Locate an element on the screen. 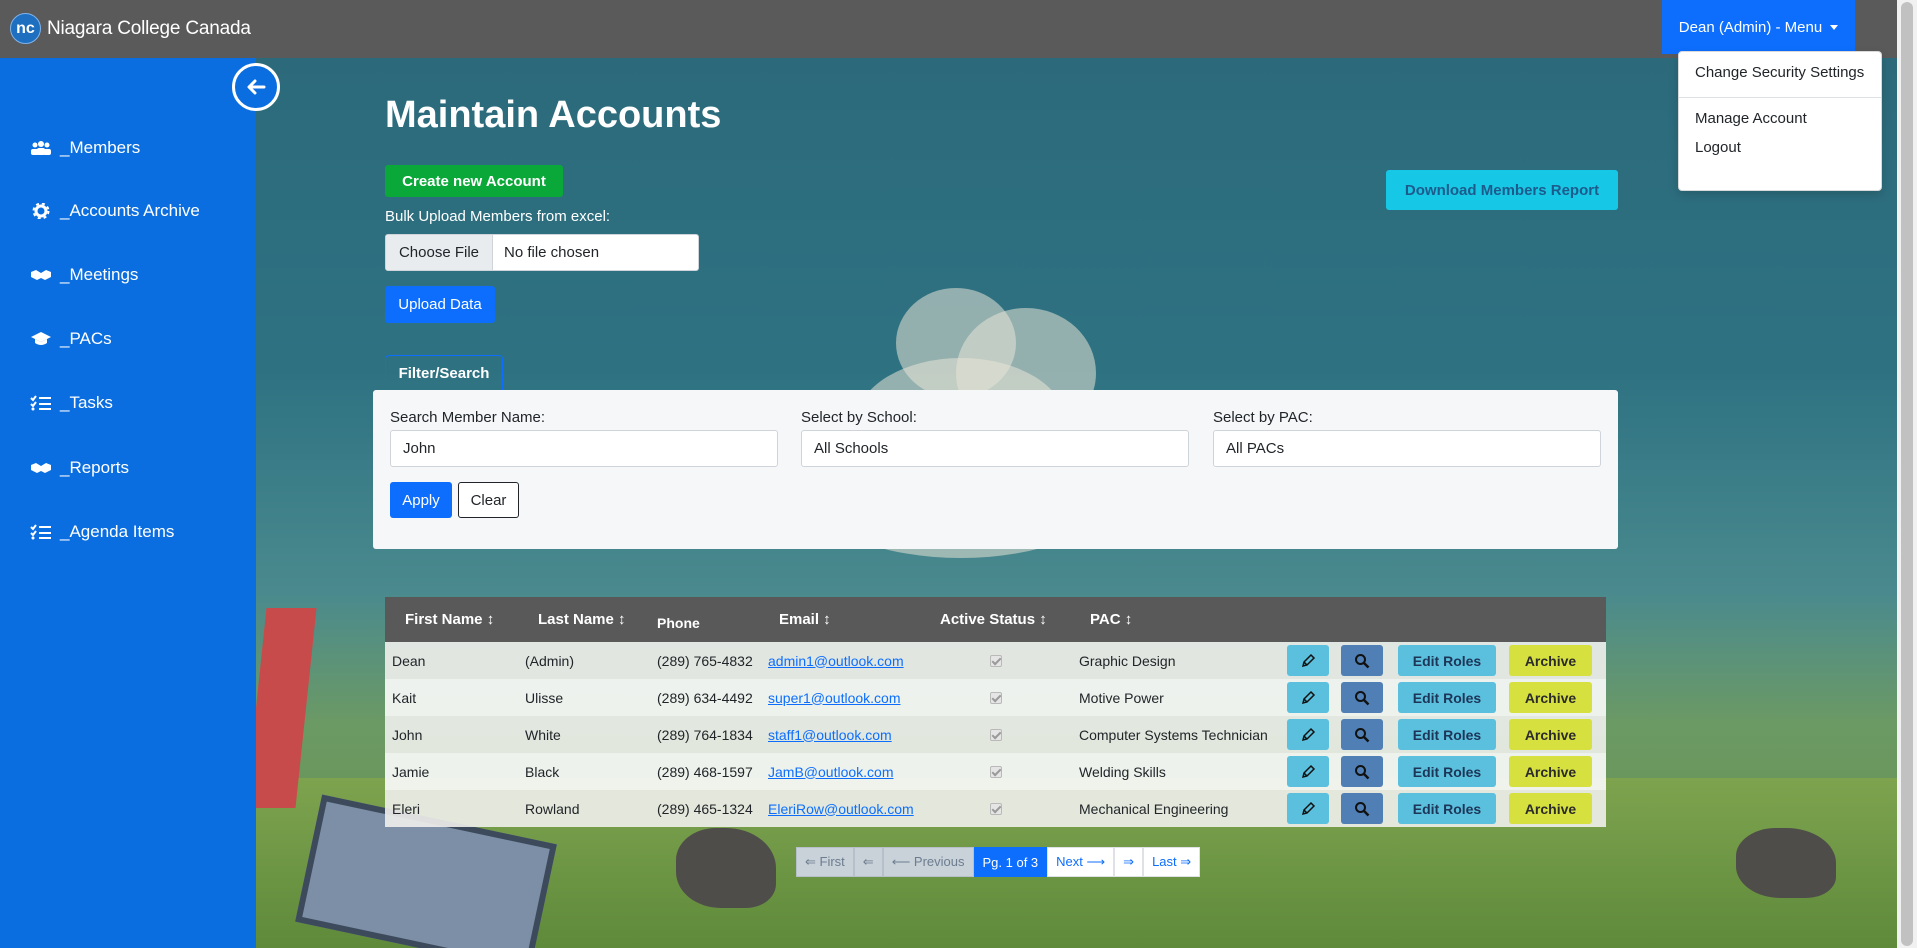 The height and width of the screenshot is (948, 1917). pac-select: All PACs is located at coordinates (1407, 448).